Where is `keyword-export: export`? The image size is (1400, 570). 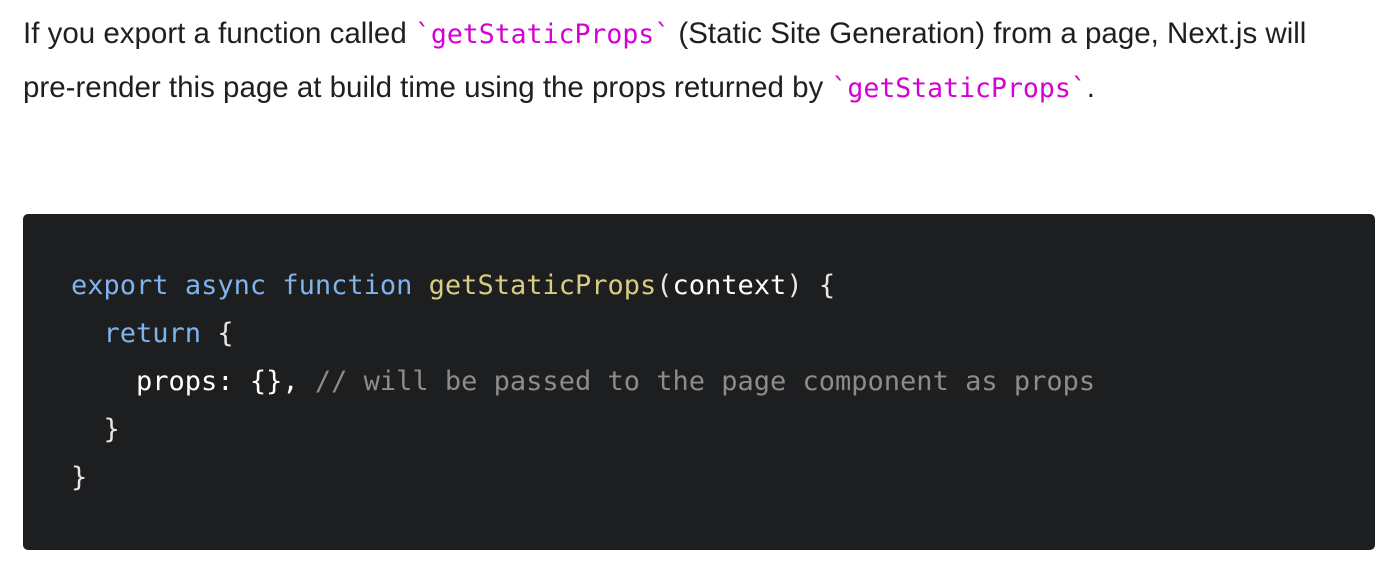 keyword-export: export is located at coordinates (120, 285).